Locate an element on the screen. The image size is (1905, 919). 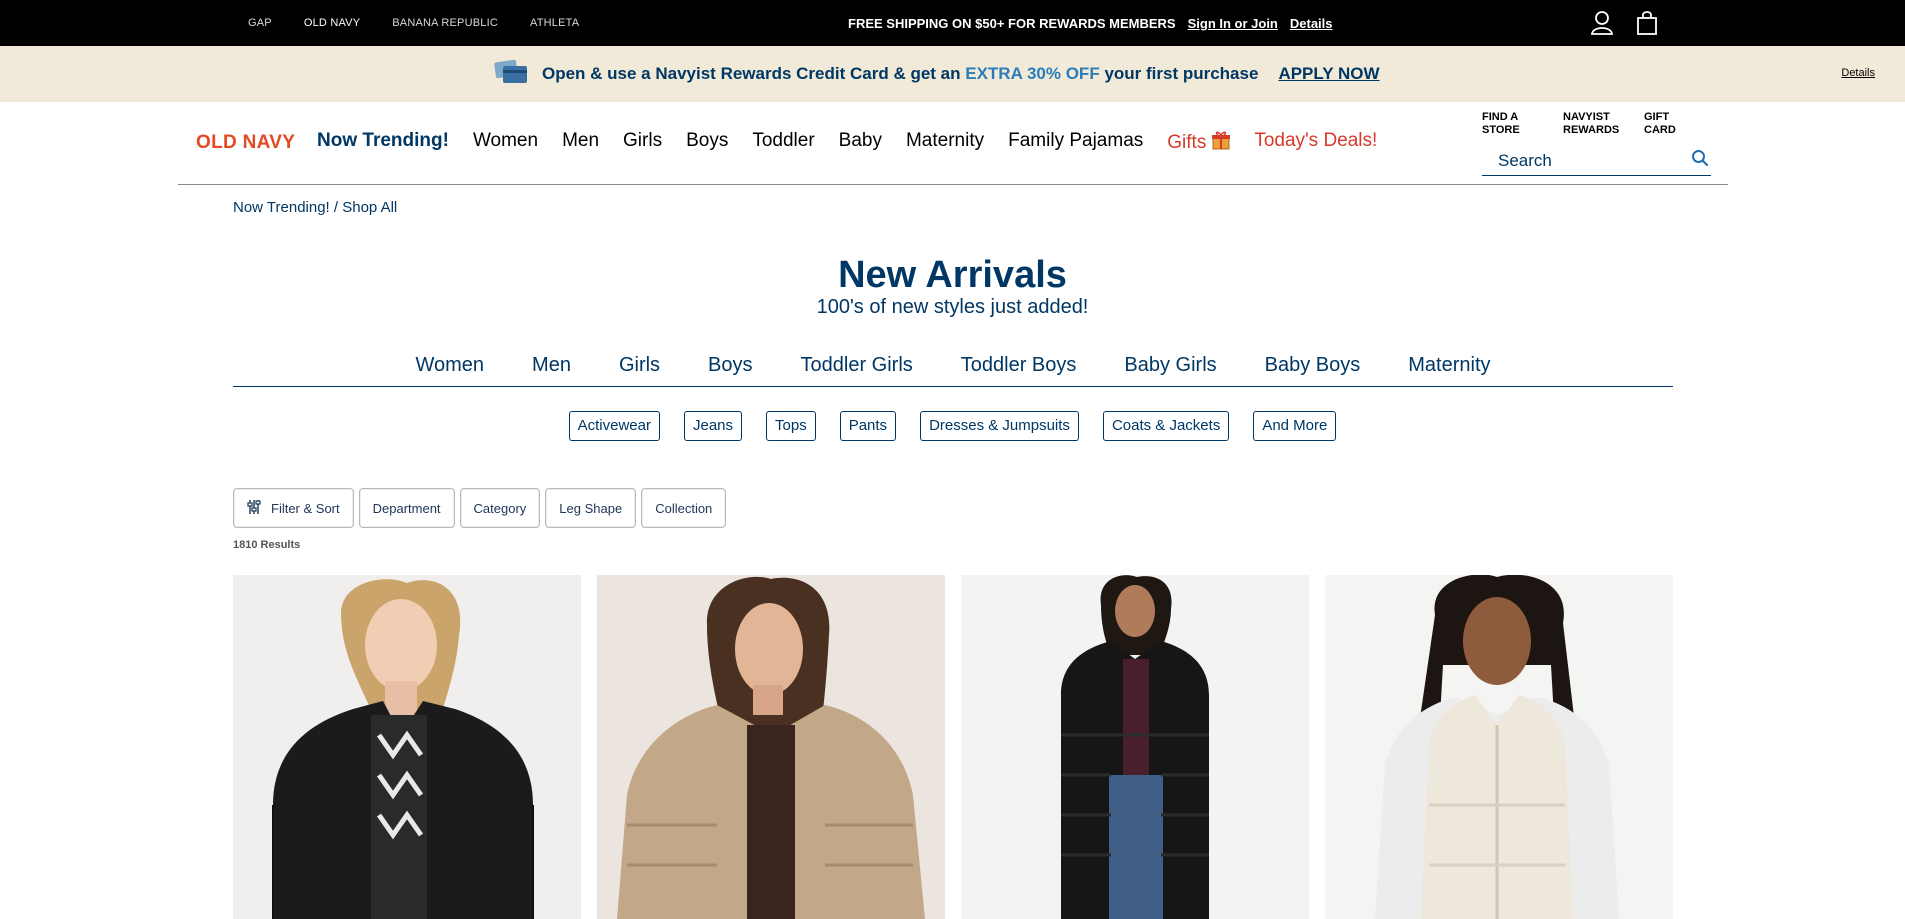
breadcrumb-text: Now Trending! / Shop All is located at coordinates (315, 207).